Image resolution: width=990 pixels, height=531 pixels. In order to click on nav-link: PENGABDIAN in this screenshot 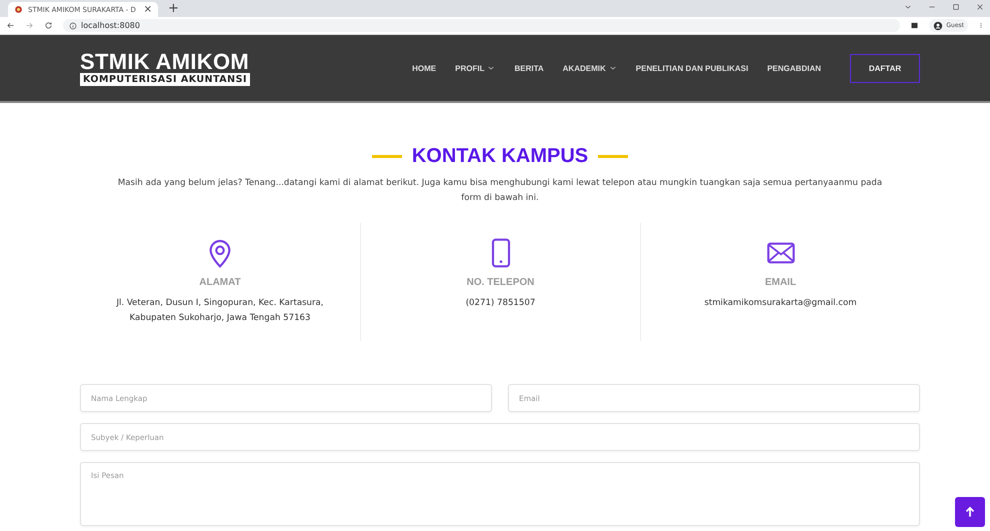, I will do `click(794, 68)`.